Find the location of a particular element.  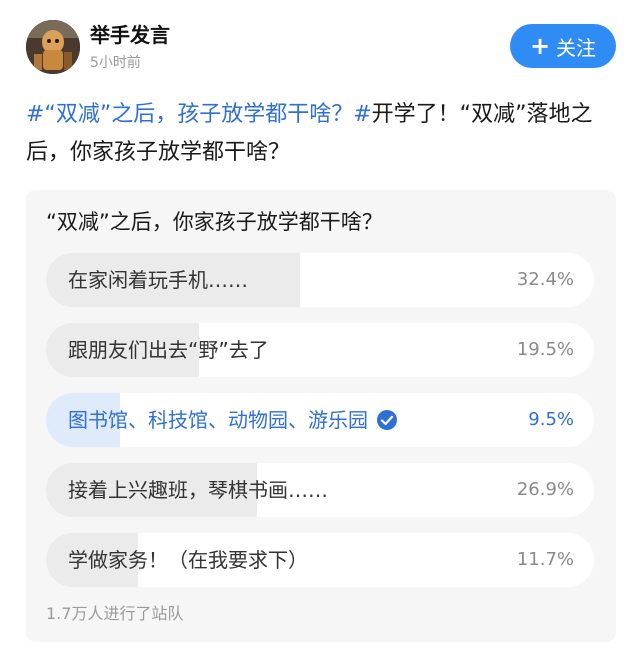

follow-label: 关注 is located at coordinates (576, 47).